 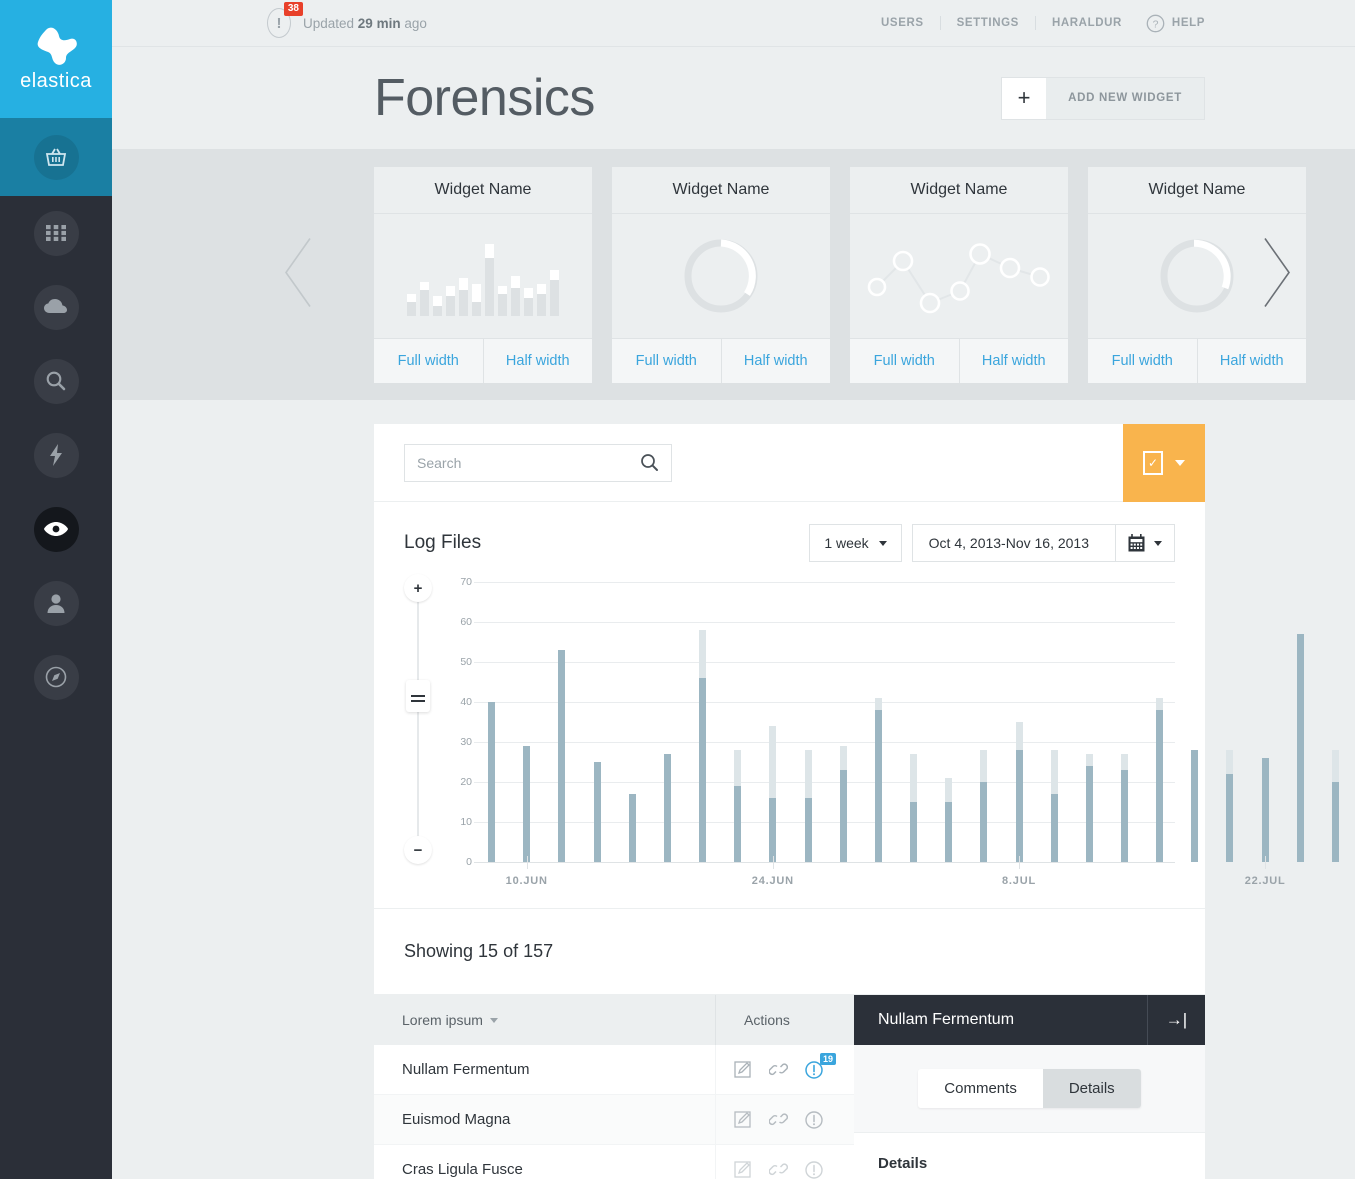 What do you see at coordinates (614, 1162) in the screenshot?
I see `table-row: Cras Ligula Fusce` at bounding box center [614, 1162].